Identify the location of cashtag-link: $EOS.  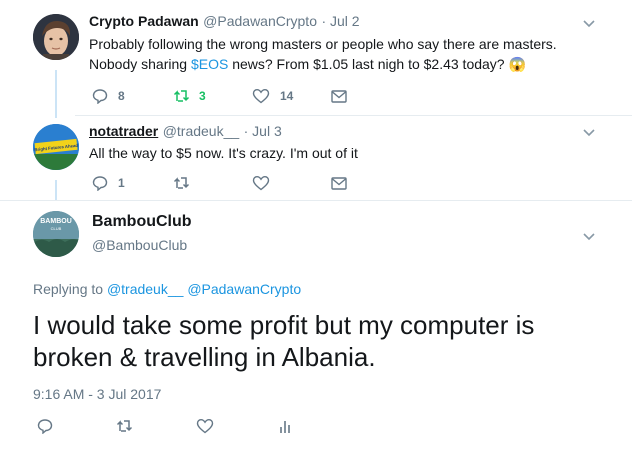
(209, 64).